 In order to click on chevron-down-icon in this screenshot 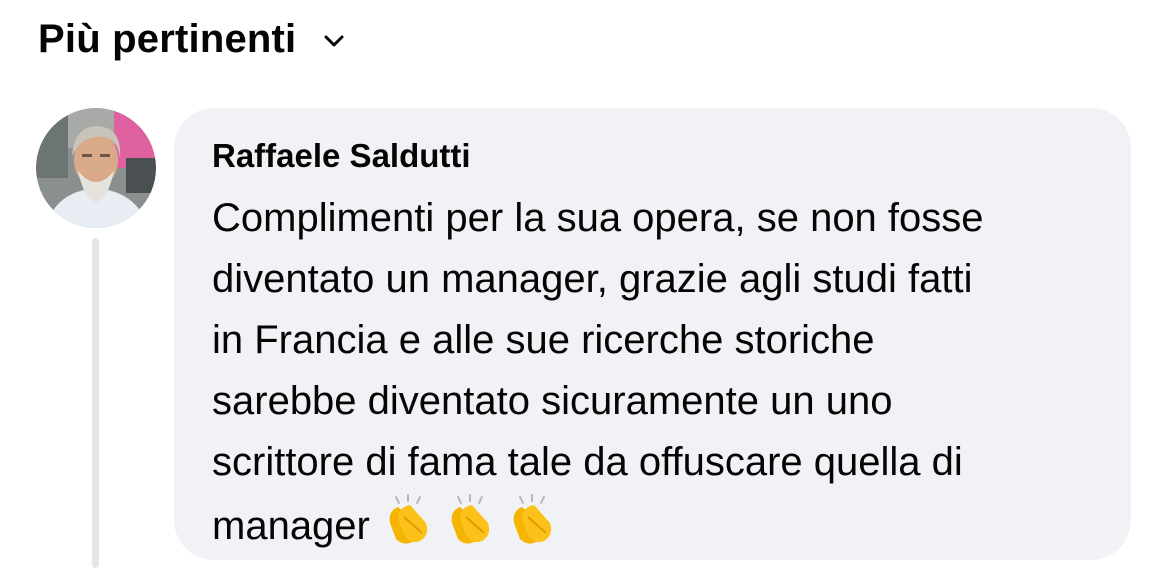, I will do `click(334, 41)`.